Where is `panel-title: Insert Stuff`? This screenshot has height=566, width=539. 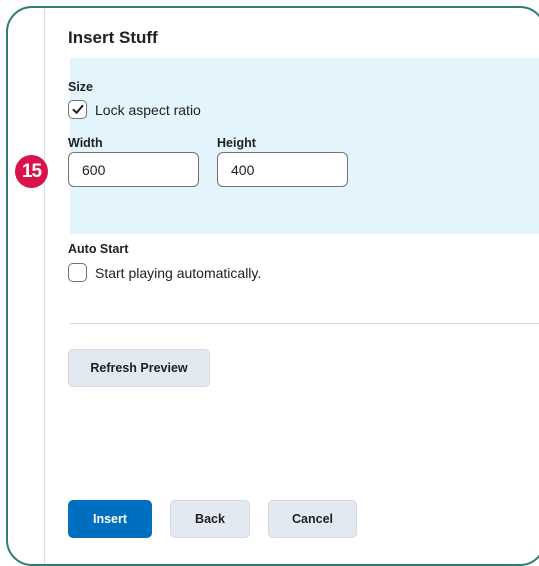
panel-title: Insert Stuff is located at coordinates (113, 37).